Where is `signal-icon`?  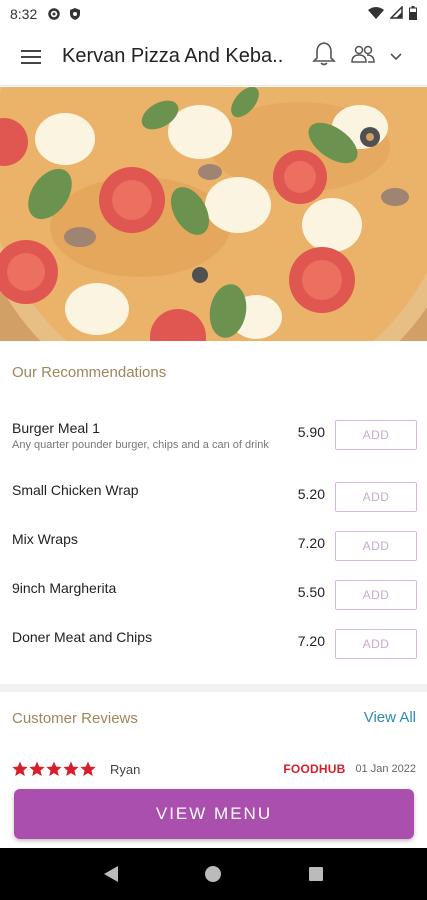
signal-icon is located at coordinates (396, 13).